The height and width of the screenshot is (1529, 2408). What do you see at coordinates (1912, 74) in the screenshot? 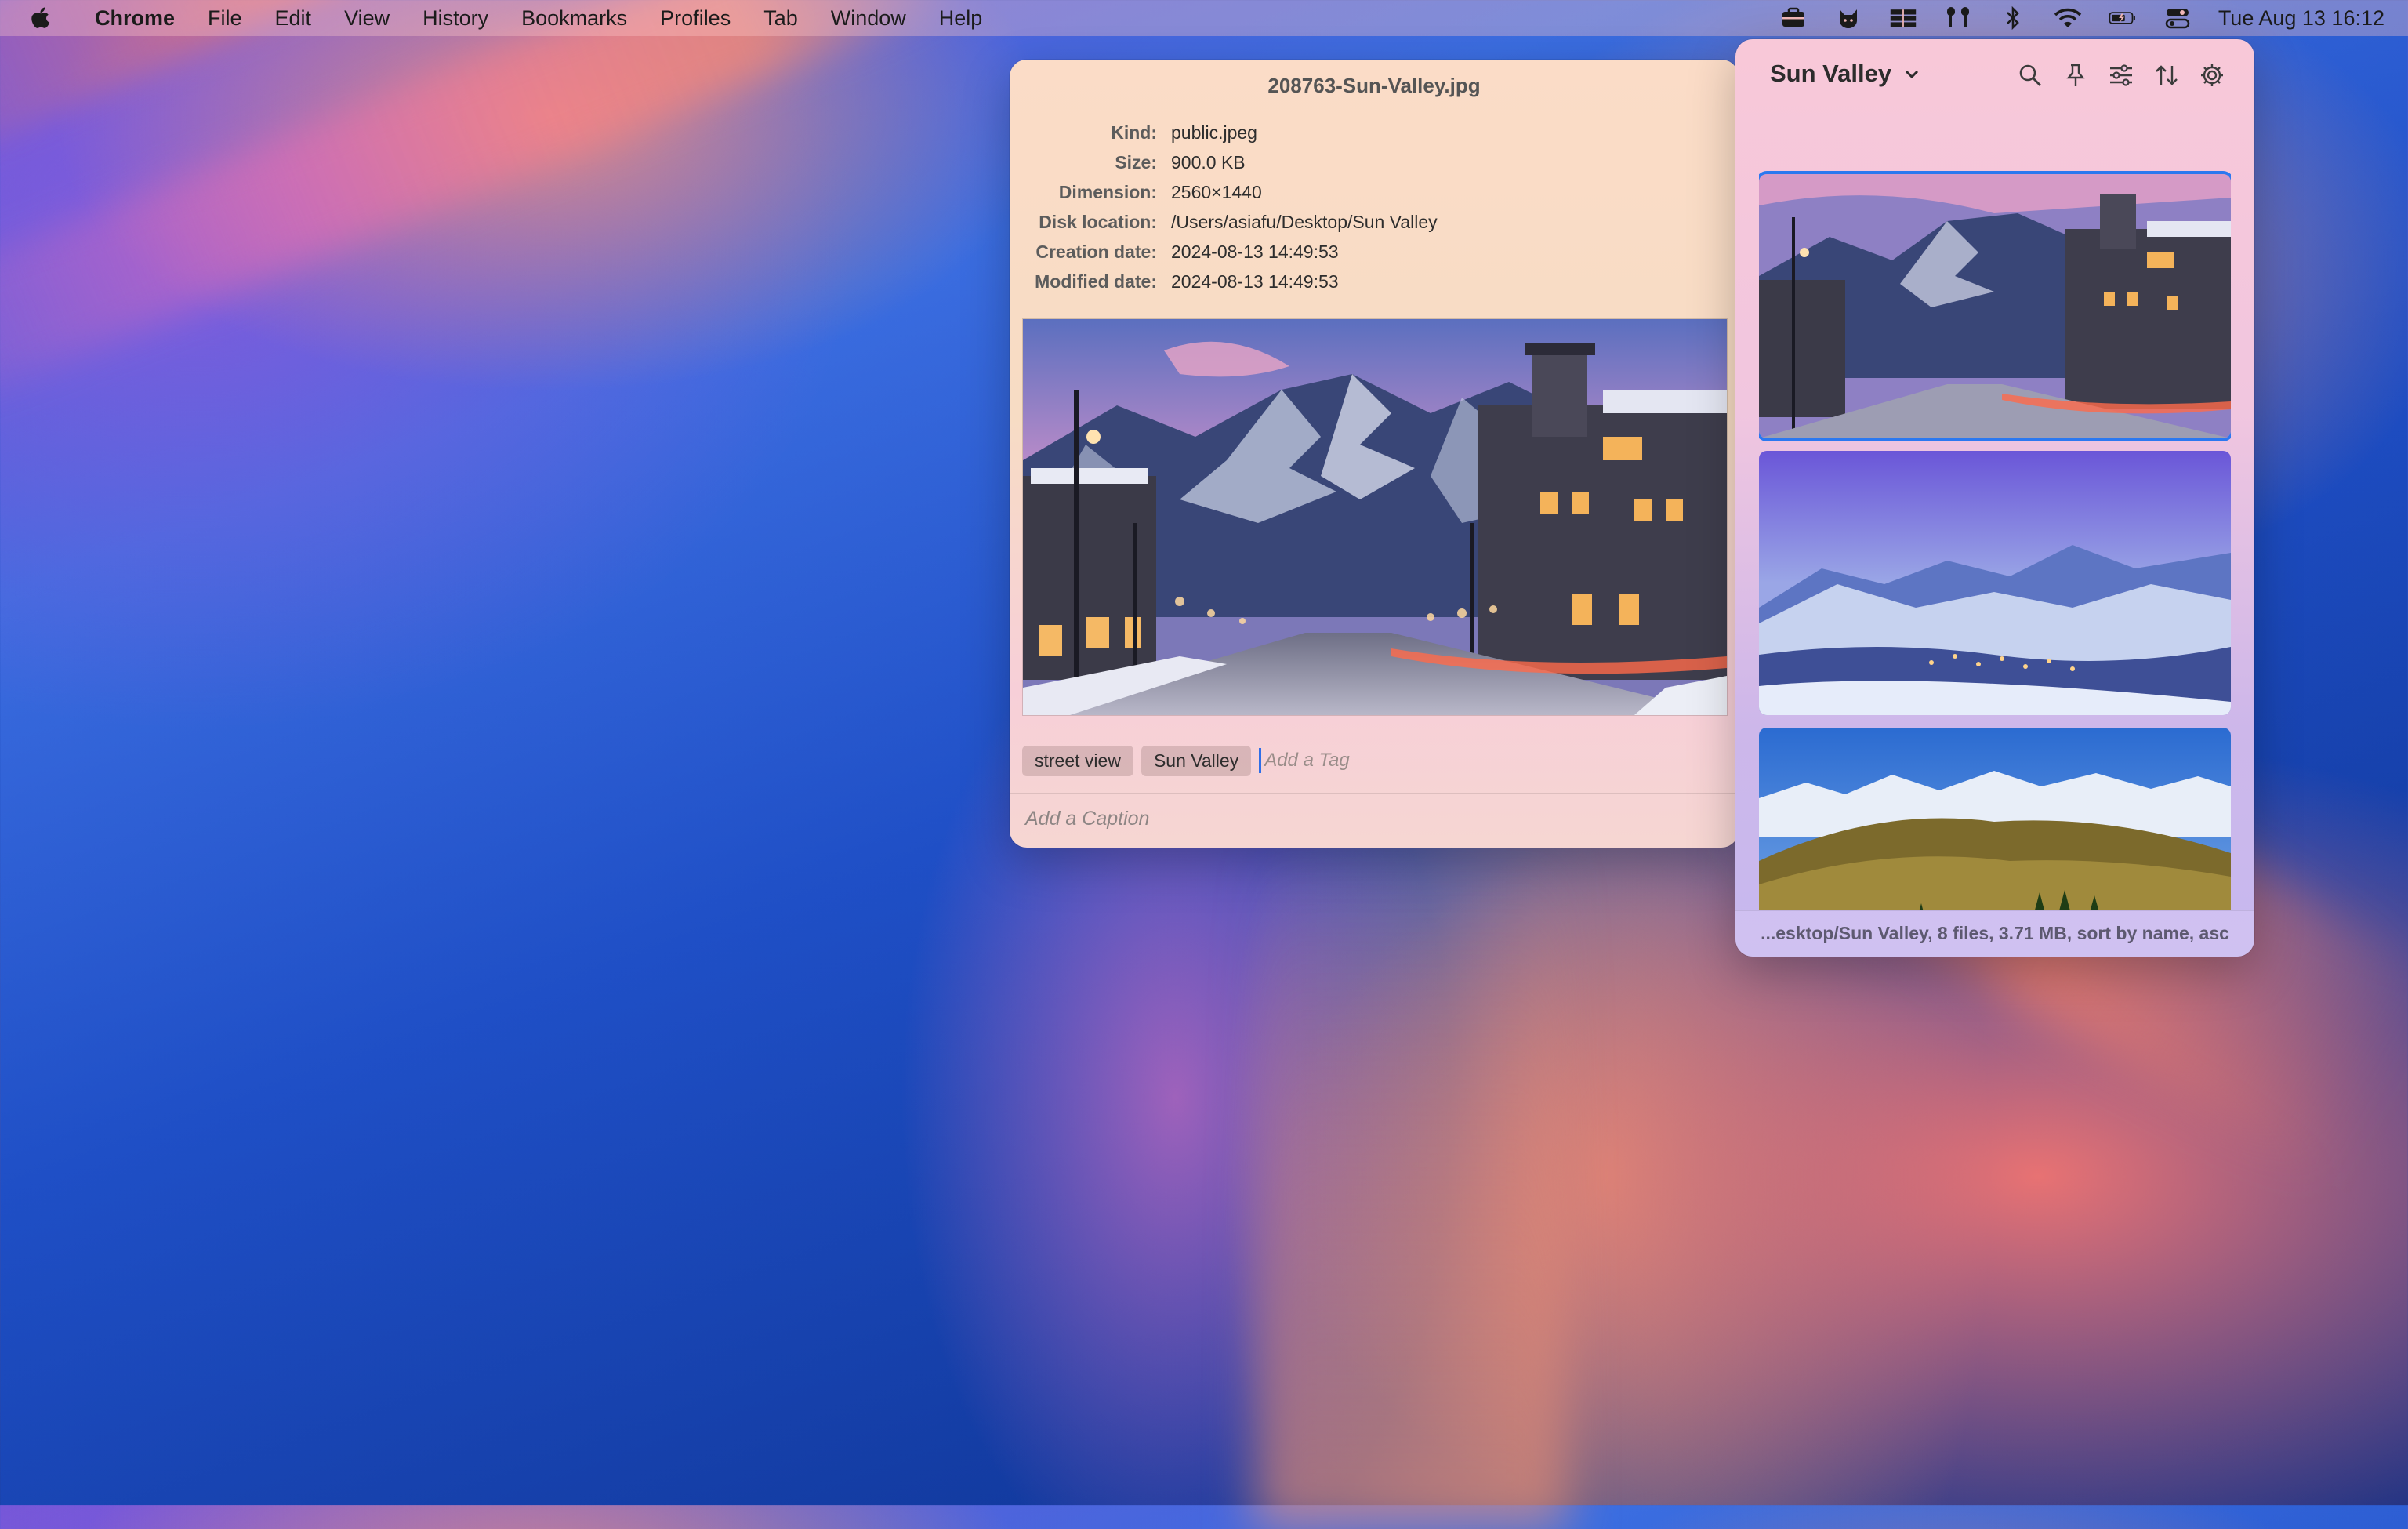
I see `chevron-down-icon` at bounding box center [1912, 74].